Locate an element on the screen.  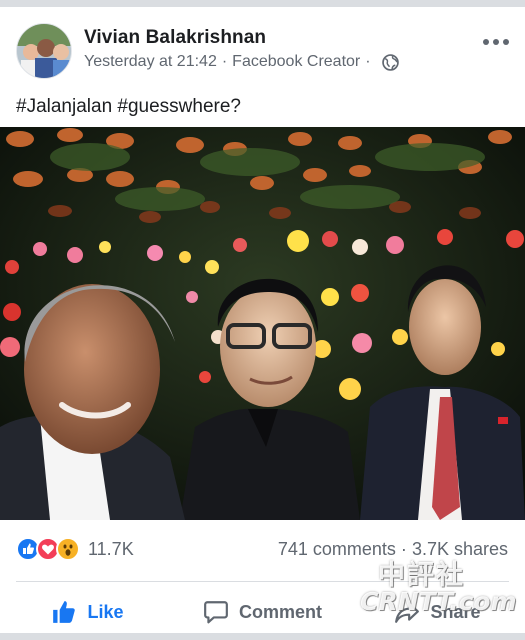
post-meta: Yesterday at 21:42 · Facebook Creator · is located at coordinates (241, 62).